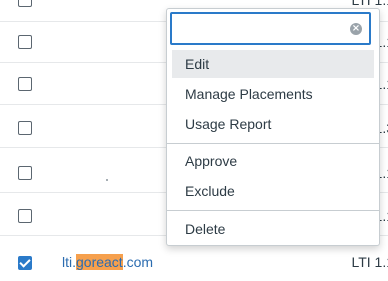 This screenshot has width=388, height=281. I want to click on domain-link: lti.goreact.com, so click(107, 262).